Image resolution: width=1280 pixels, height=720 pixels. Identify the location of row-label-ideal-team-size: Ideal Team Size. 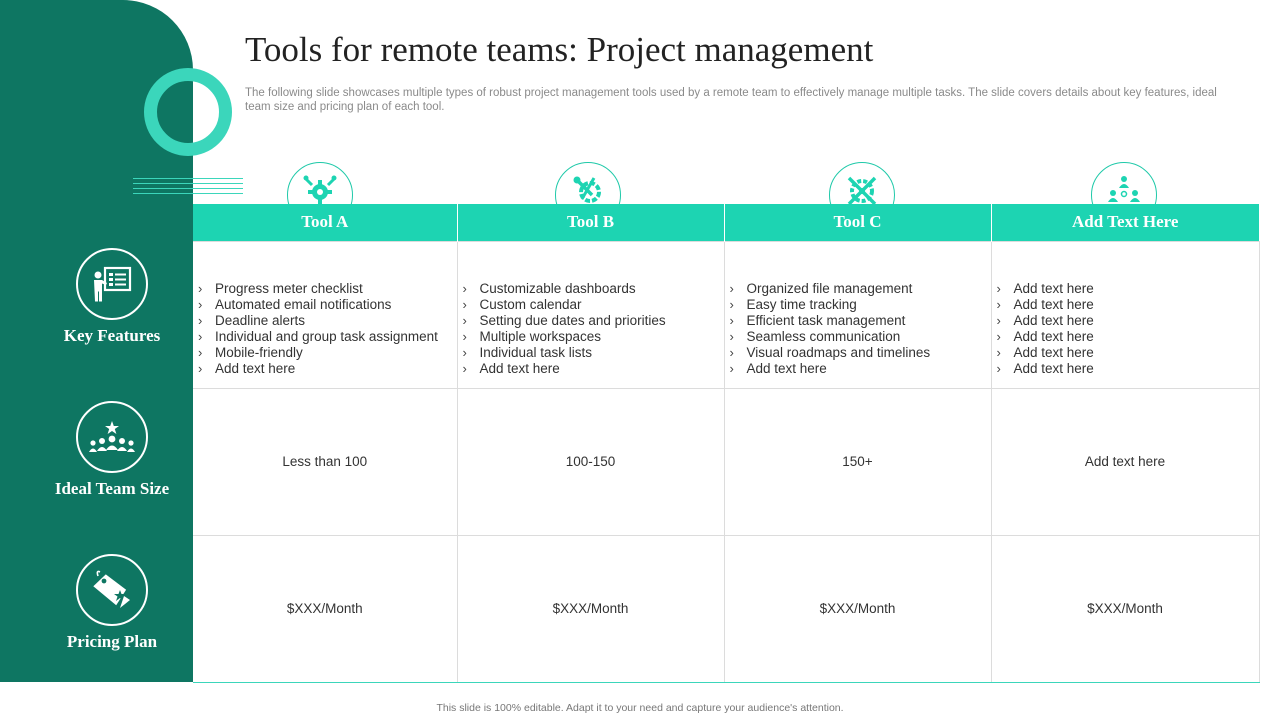
(112, 450).